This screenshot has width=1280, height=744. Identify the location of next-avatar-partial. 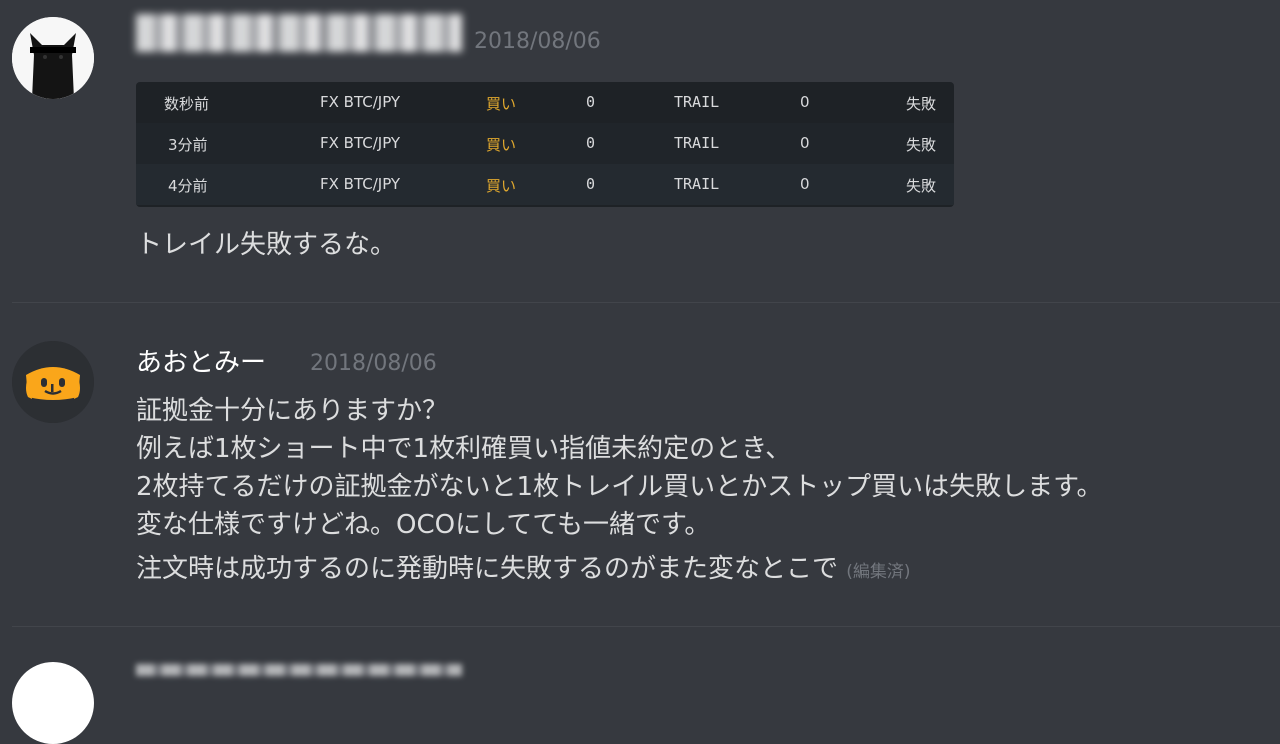
(53, 703).